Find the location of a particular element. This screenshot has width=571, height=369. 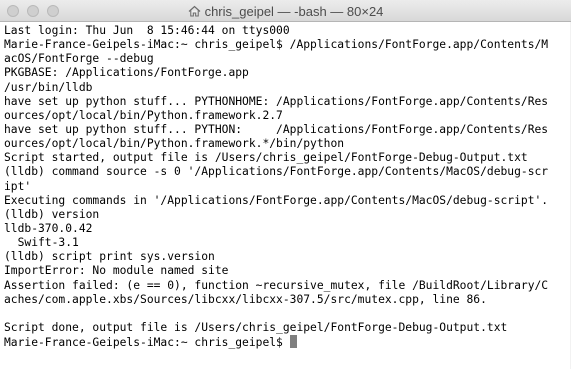

terminal-line: Swift-3.1 is located at coordinates (41, 243).